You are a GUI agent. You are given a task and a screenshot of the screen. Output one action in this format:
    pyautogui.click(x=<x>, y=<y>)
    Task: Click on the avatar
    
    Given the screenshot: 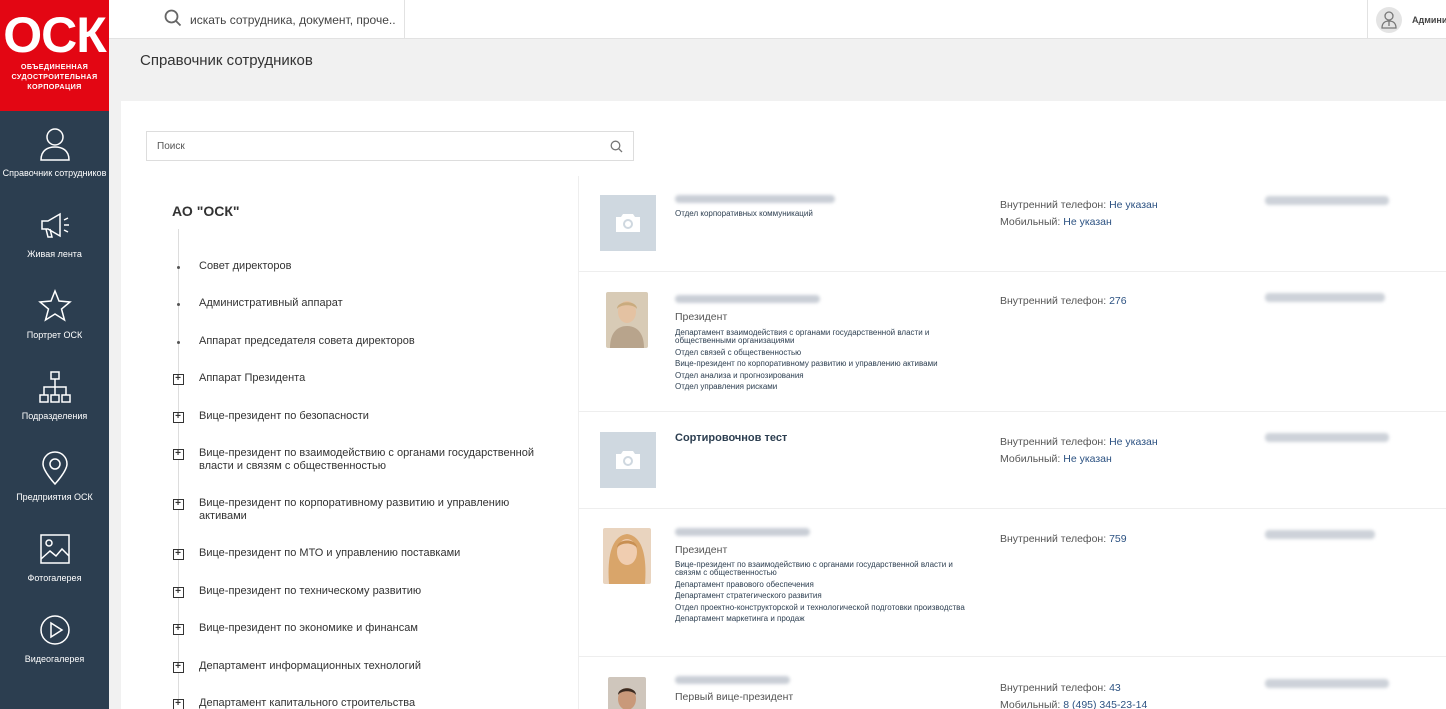 What is the action you would take?
    pyautogui.click(x=1389, y=19)
    